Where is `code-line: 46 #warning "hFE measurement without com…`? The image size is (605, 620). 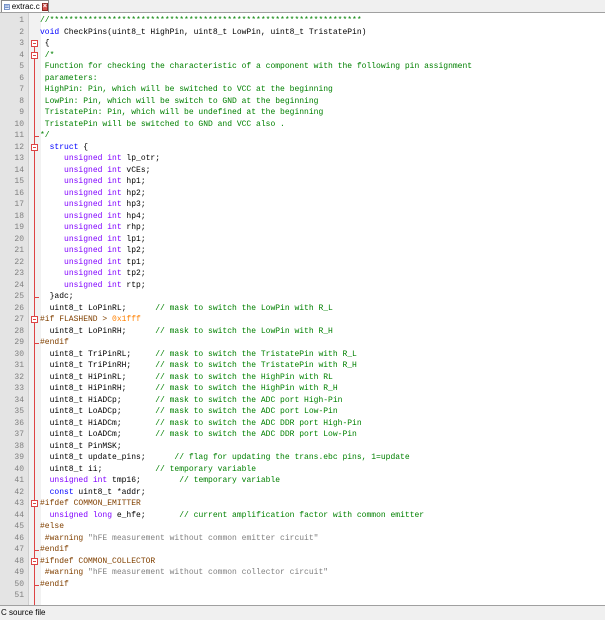
code-line: 46 #warning "hFE measurement without com… is located at coordinates (302, 538).